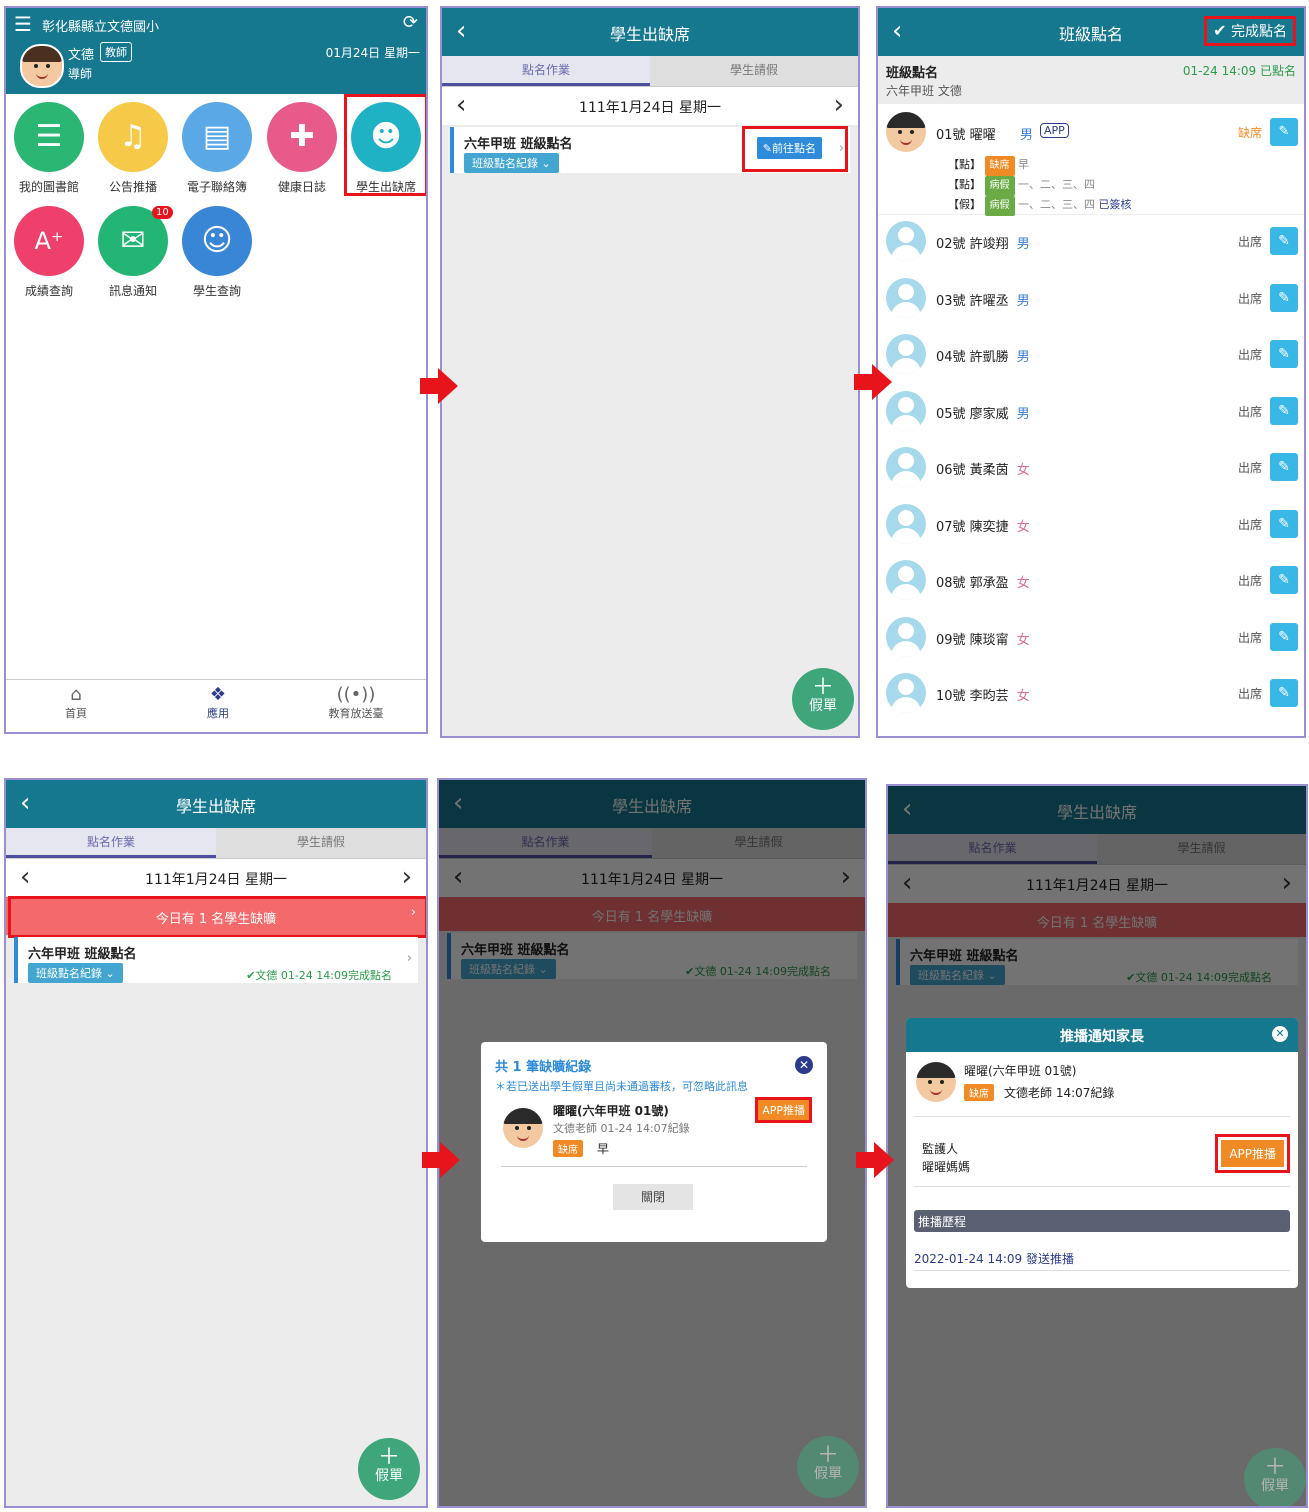 The image size is (1309, 1512). Describe the element at coordinates (983, 357) in the screenshot. I see `student-name: 04號 許凱勝男` at that location.